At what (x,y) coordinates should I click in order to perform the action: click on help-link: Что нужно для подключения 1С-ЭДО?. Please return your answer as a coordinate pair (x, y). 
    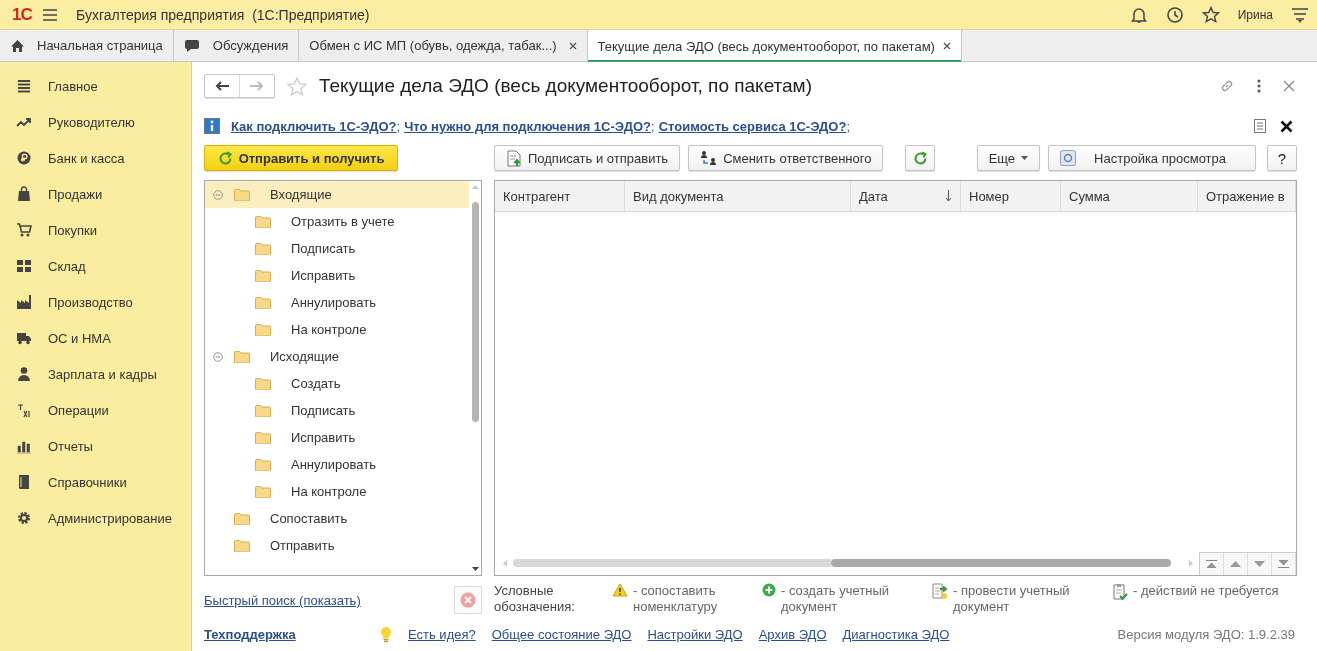
    Looking at the image, I should click on (528, 126).